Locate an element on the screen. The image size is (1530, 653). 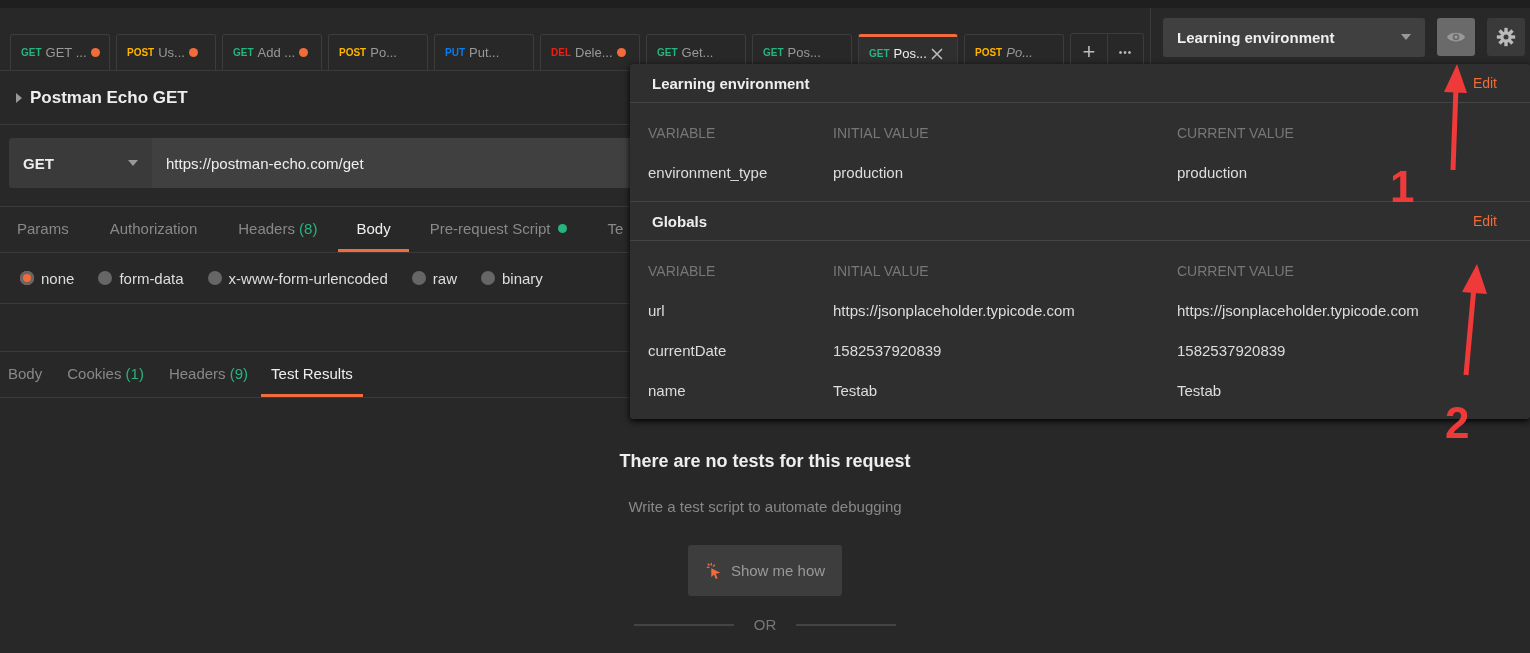
body-type-radio: raw is located at coordinates (434, 278).